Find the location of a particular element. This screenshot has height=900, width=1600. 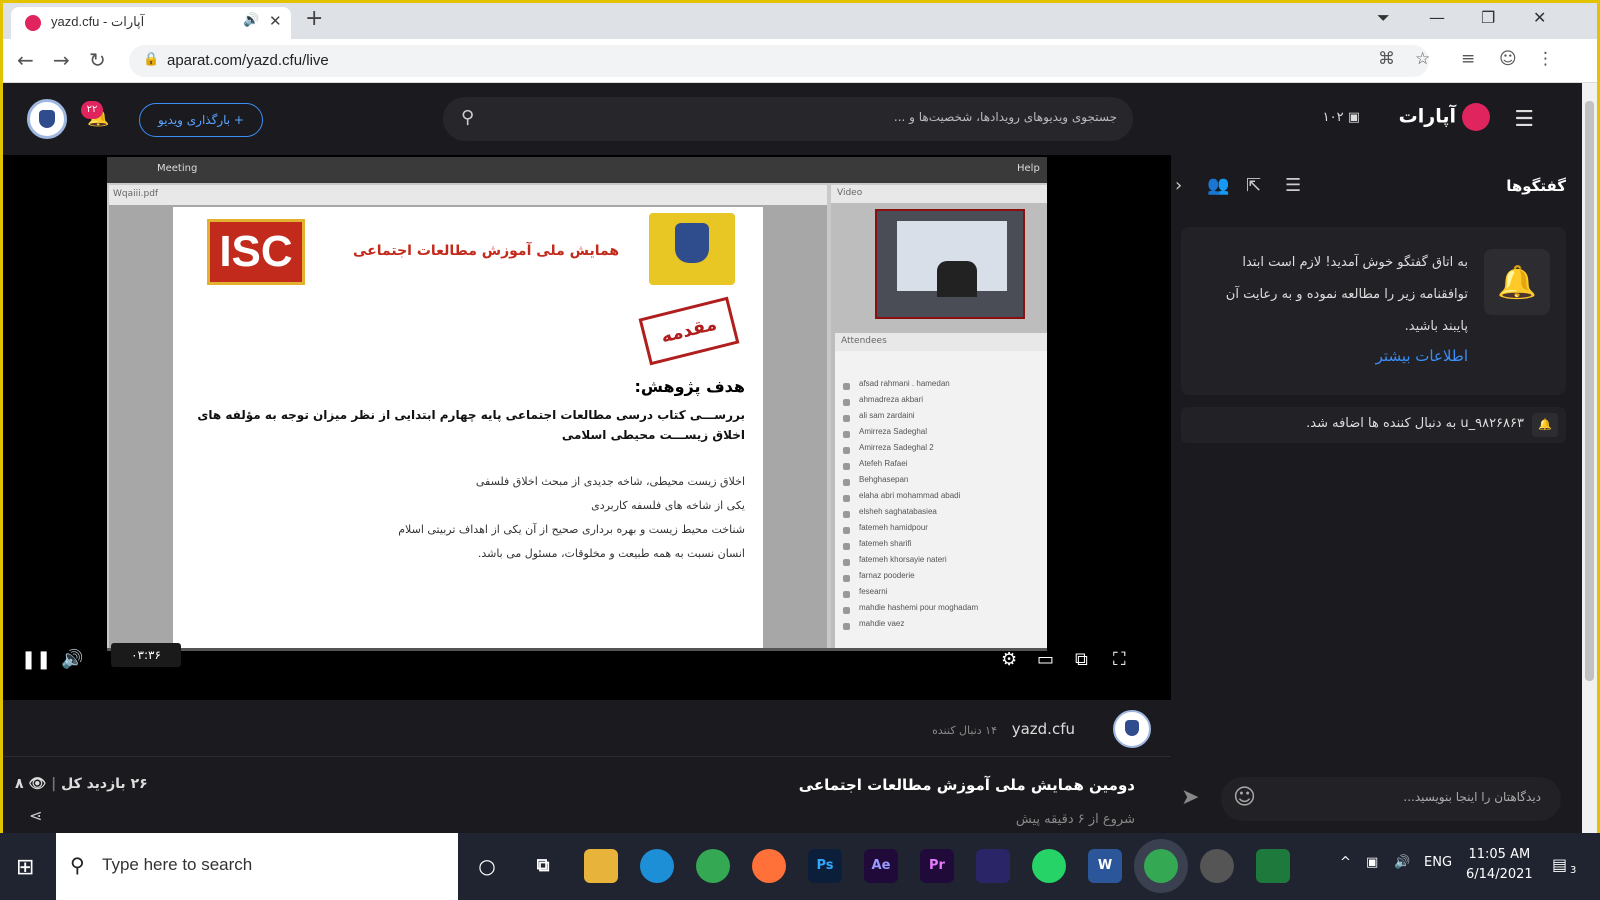

obs-icon is located at coordinates (1217, 866).